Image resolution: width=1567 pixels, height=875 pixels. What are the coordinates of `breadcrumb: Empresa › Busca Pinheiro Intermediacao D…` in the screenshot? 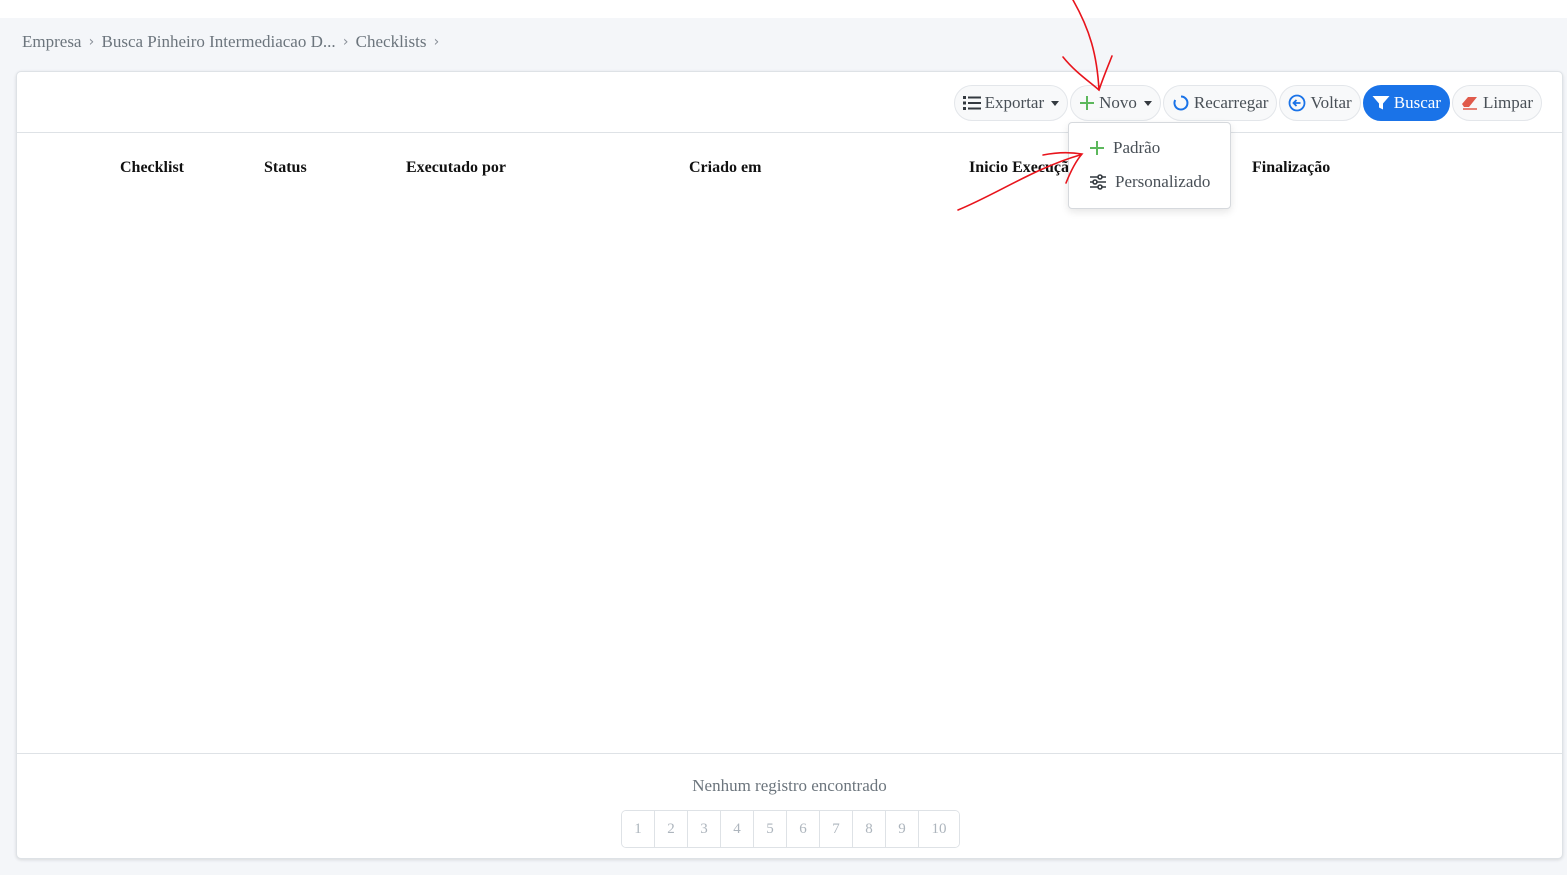 It's located at (234, 42).